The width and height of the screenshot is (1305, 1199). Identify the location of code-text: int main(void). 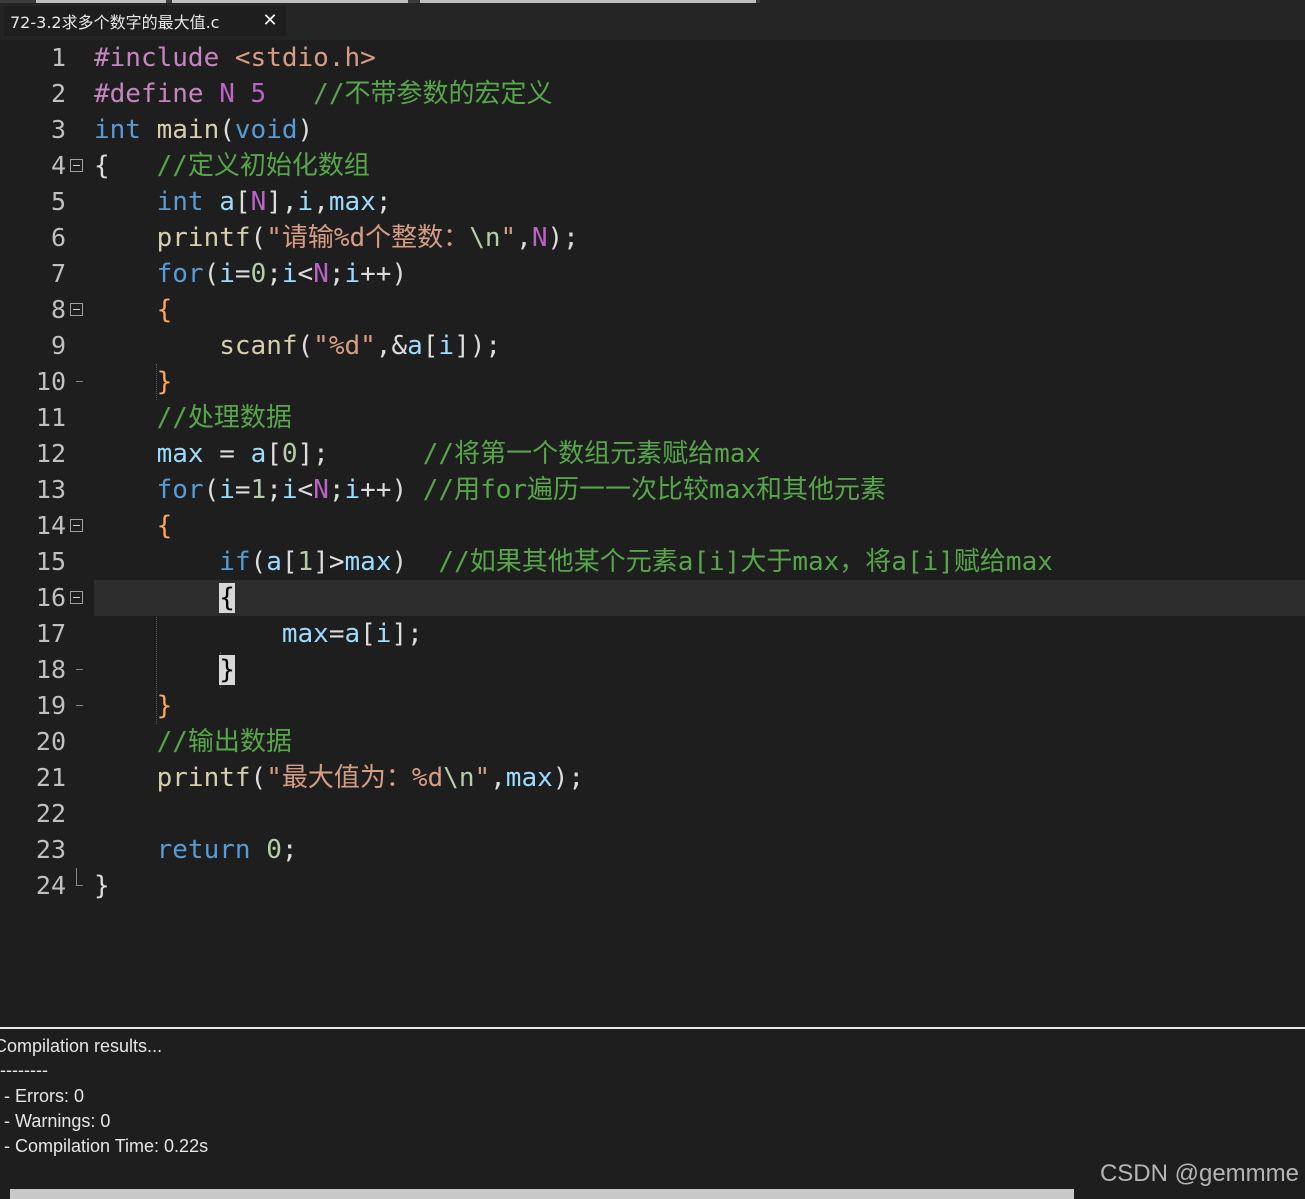
(204, 130).